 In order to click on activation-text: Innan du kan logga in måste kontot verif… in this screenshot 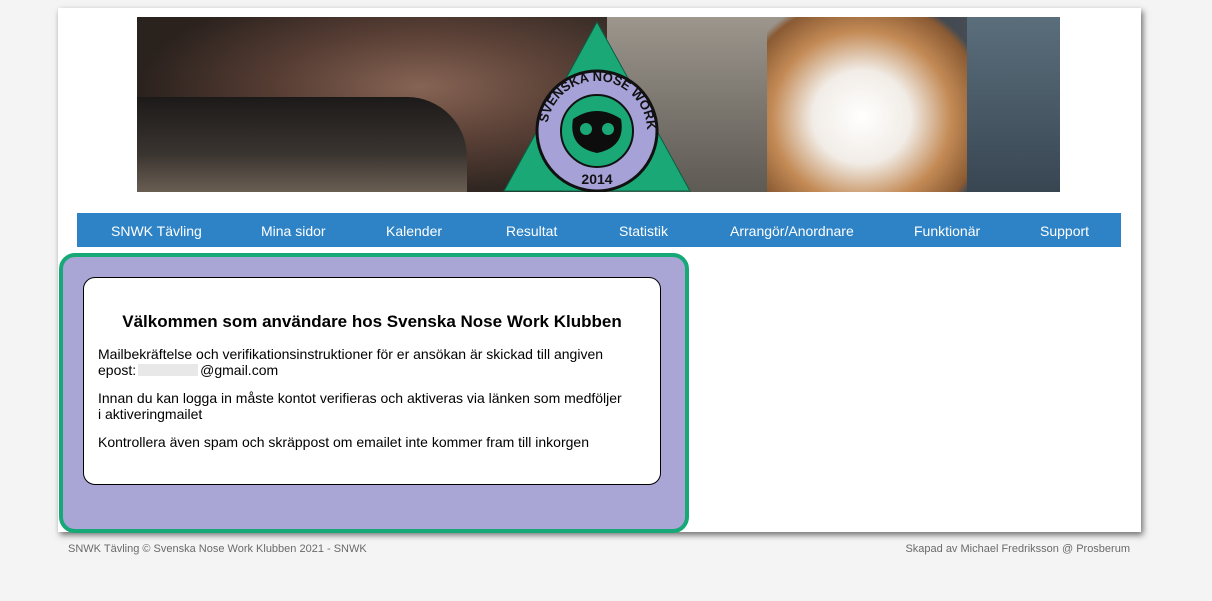, I will do `click(372, 406)`.